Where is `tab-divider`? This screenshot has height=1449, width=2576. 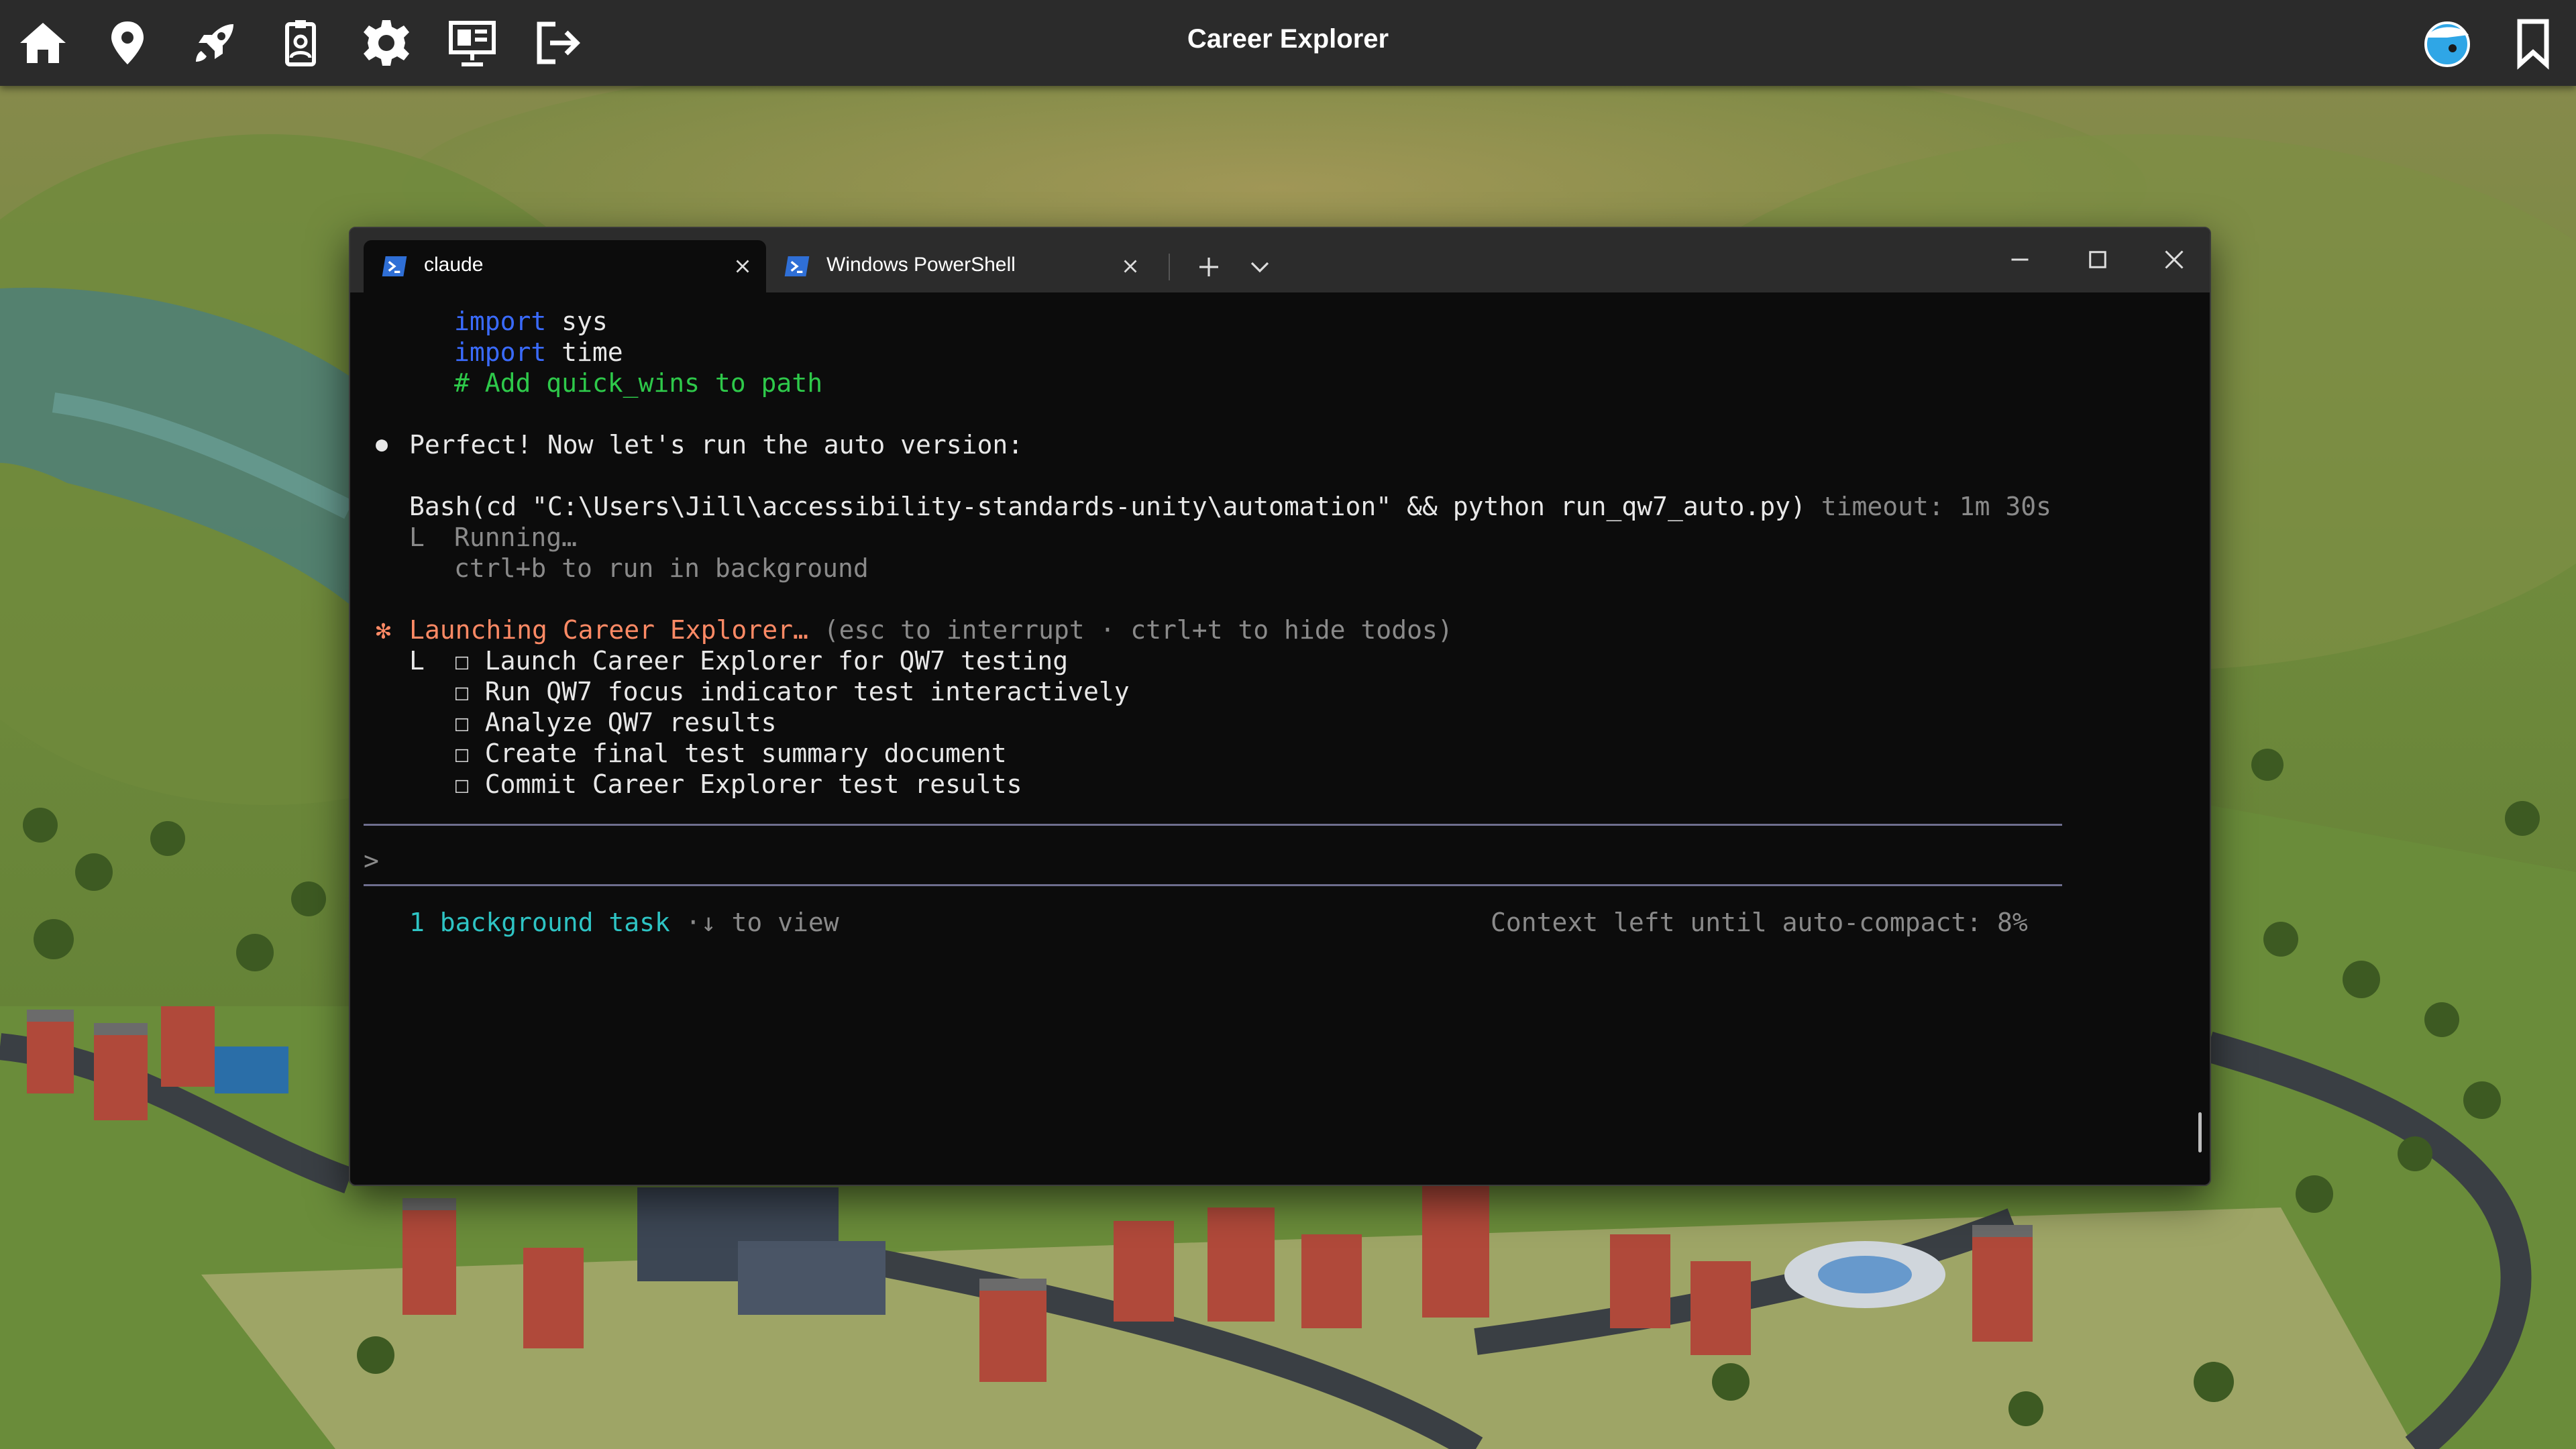
tab-divider is located at coordinates (1169, 267).